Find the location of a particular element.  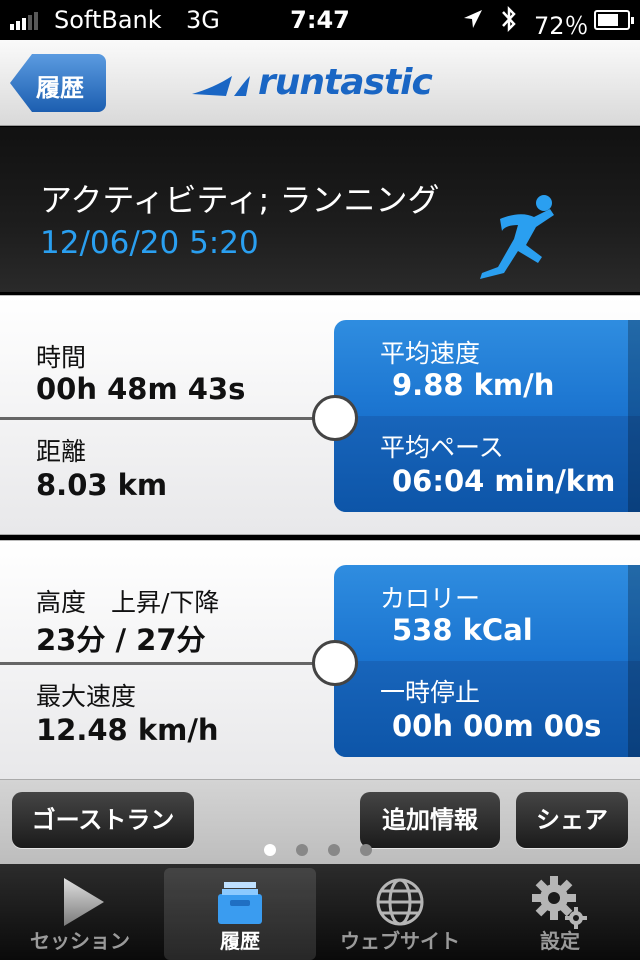

share-button: シェア is located at coordinates (572, 820).